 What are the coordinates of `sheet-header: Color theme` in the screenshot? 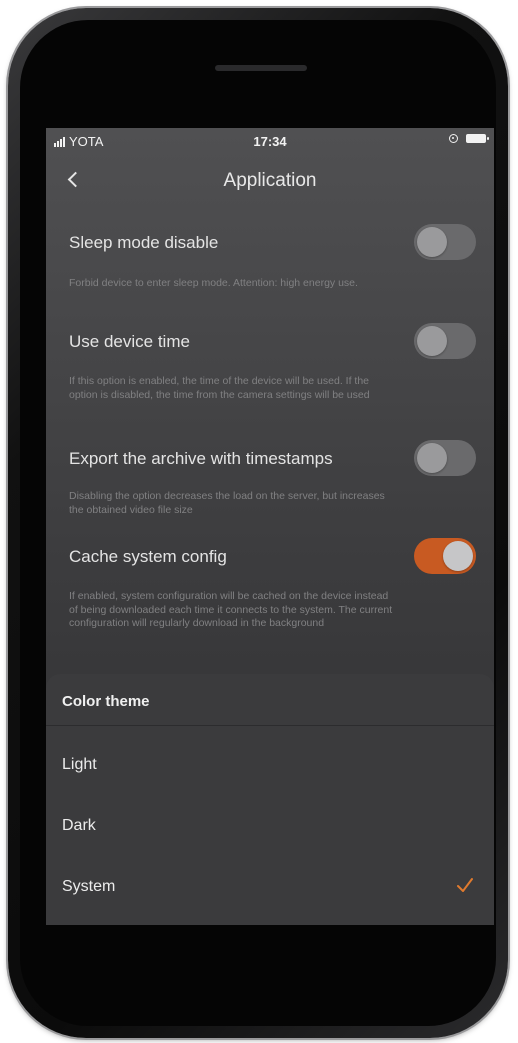 It's located at (270, 700).